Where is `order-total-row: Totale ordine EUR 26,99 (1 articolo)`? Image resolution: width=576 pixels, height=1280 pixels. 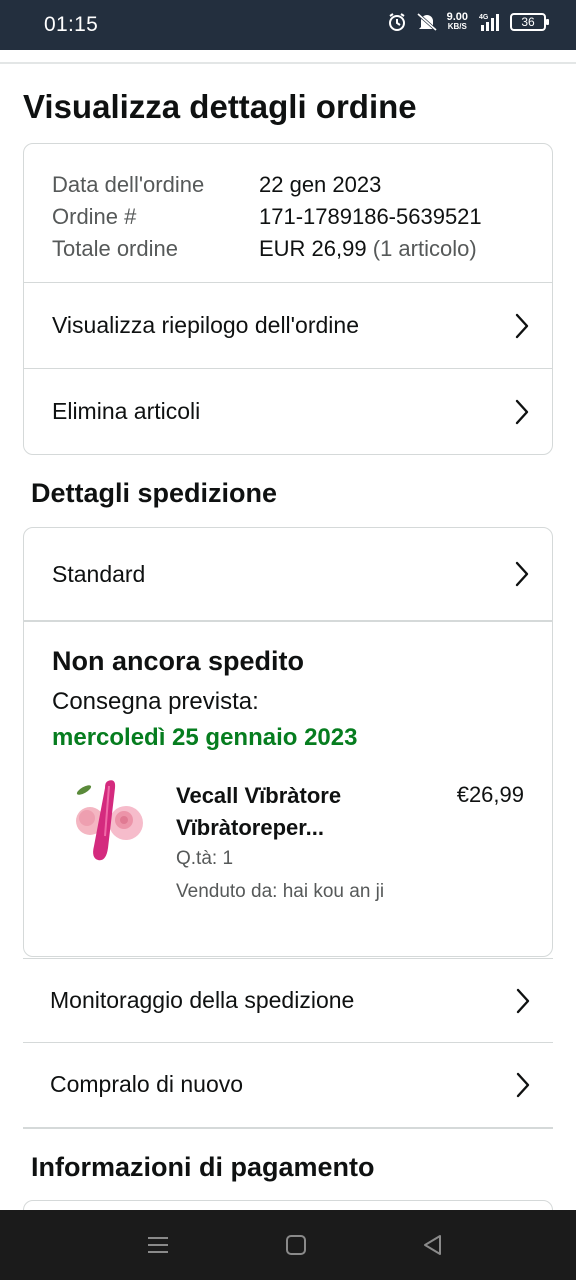 order-total-row: Totale ordine EUR 26,99 (1 articolo) is located at coordinates (267, 249).